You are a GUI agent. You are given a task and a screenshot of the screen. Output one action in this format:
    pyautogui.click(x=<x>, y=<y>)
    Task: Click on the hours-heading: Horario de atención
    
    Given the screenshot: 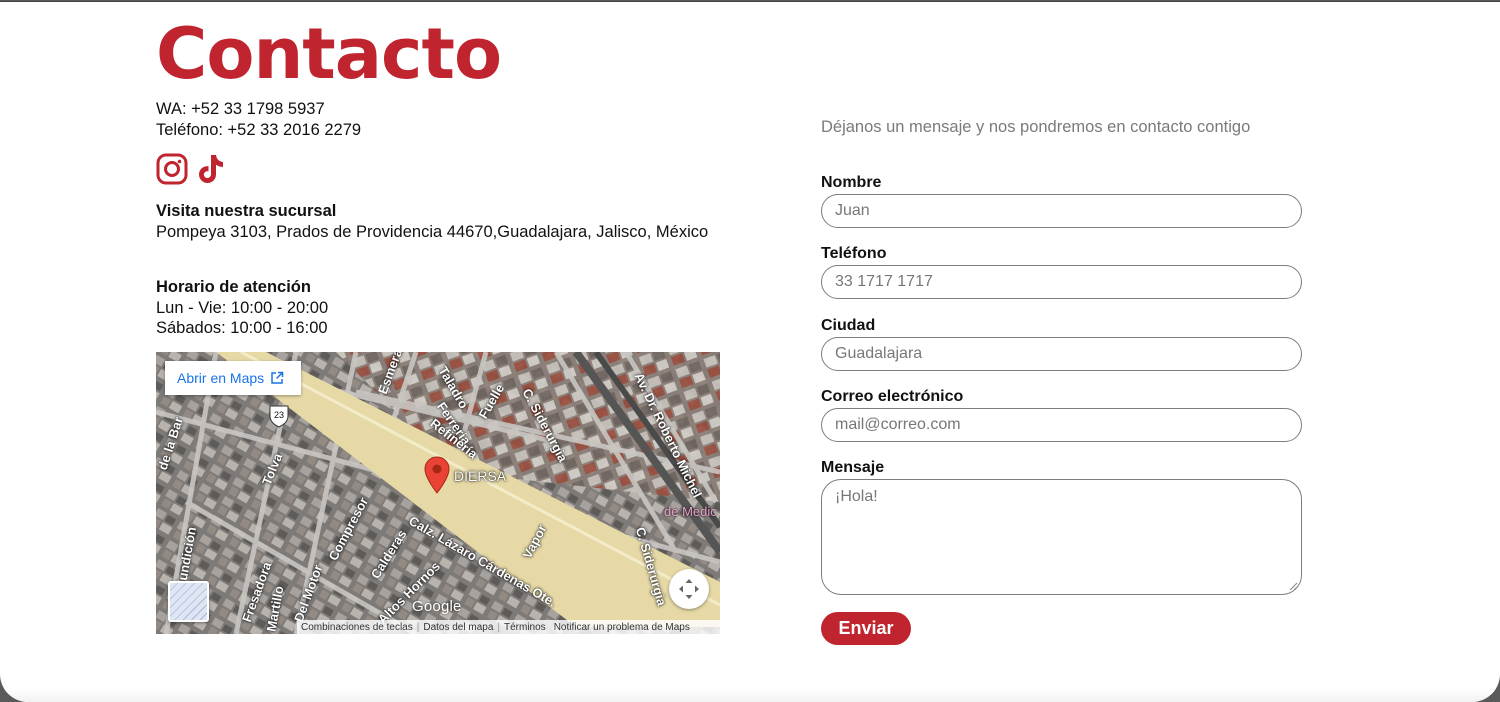 What is the action you would take?
    pyautogui.click(x=233, y=287)
    